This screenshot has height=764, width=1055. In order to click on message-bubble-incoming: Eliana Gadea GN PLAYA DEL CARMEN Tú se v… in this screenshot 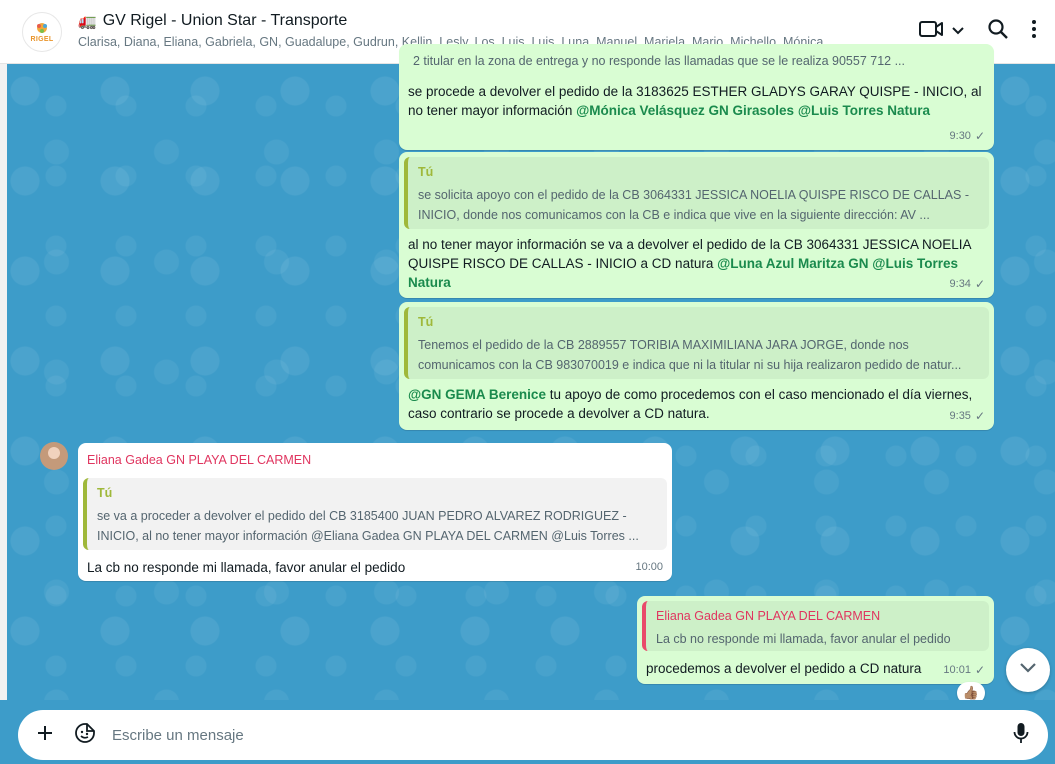, I will do `click(375, 512)`.